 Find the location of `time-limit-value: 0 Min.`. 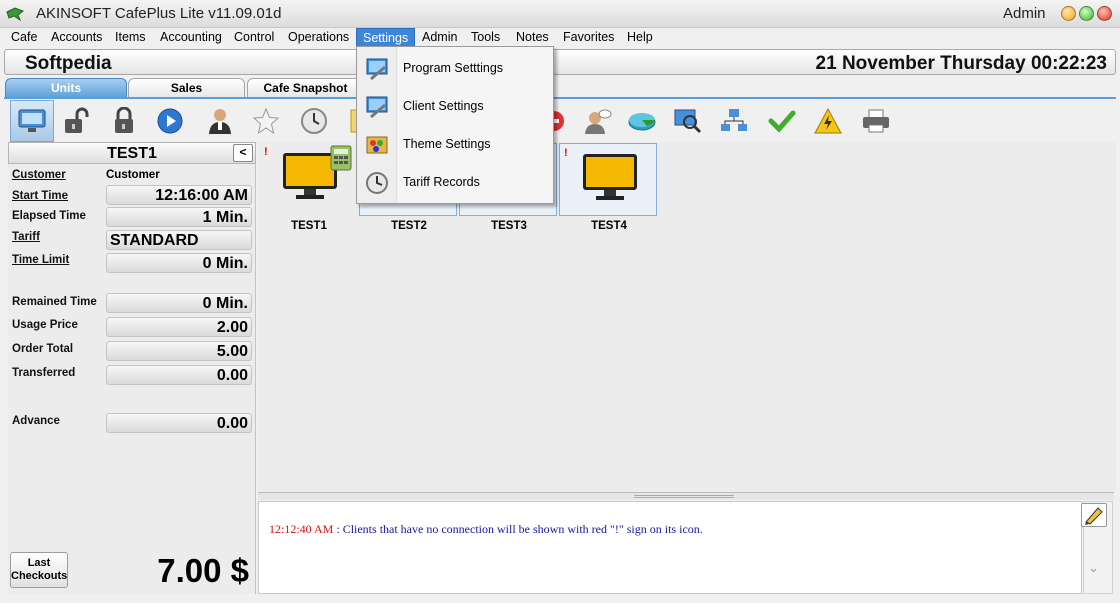

time-limit-value: 0 Min. is located at coordinates (179, 263).